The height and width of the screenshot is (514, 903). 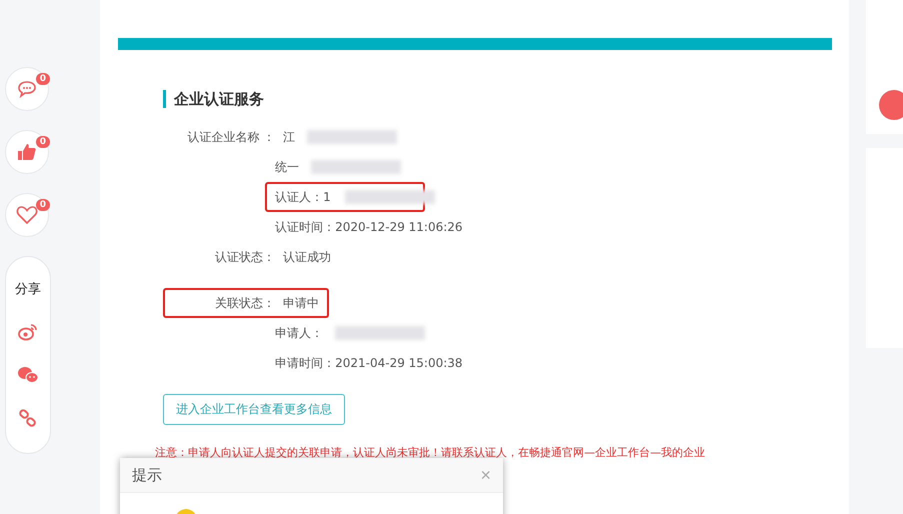 I want to click on field-value: 江, so click(x=289, y=137).